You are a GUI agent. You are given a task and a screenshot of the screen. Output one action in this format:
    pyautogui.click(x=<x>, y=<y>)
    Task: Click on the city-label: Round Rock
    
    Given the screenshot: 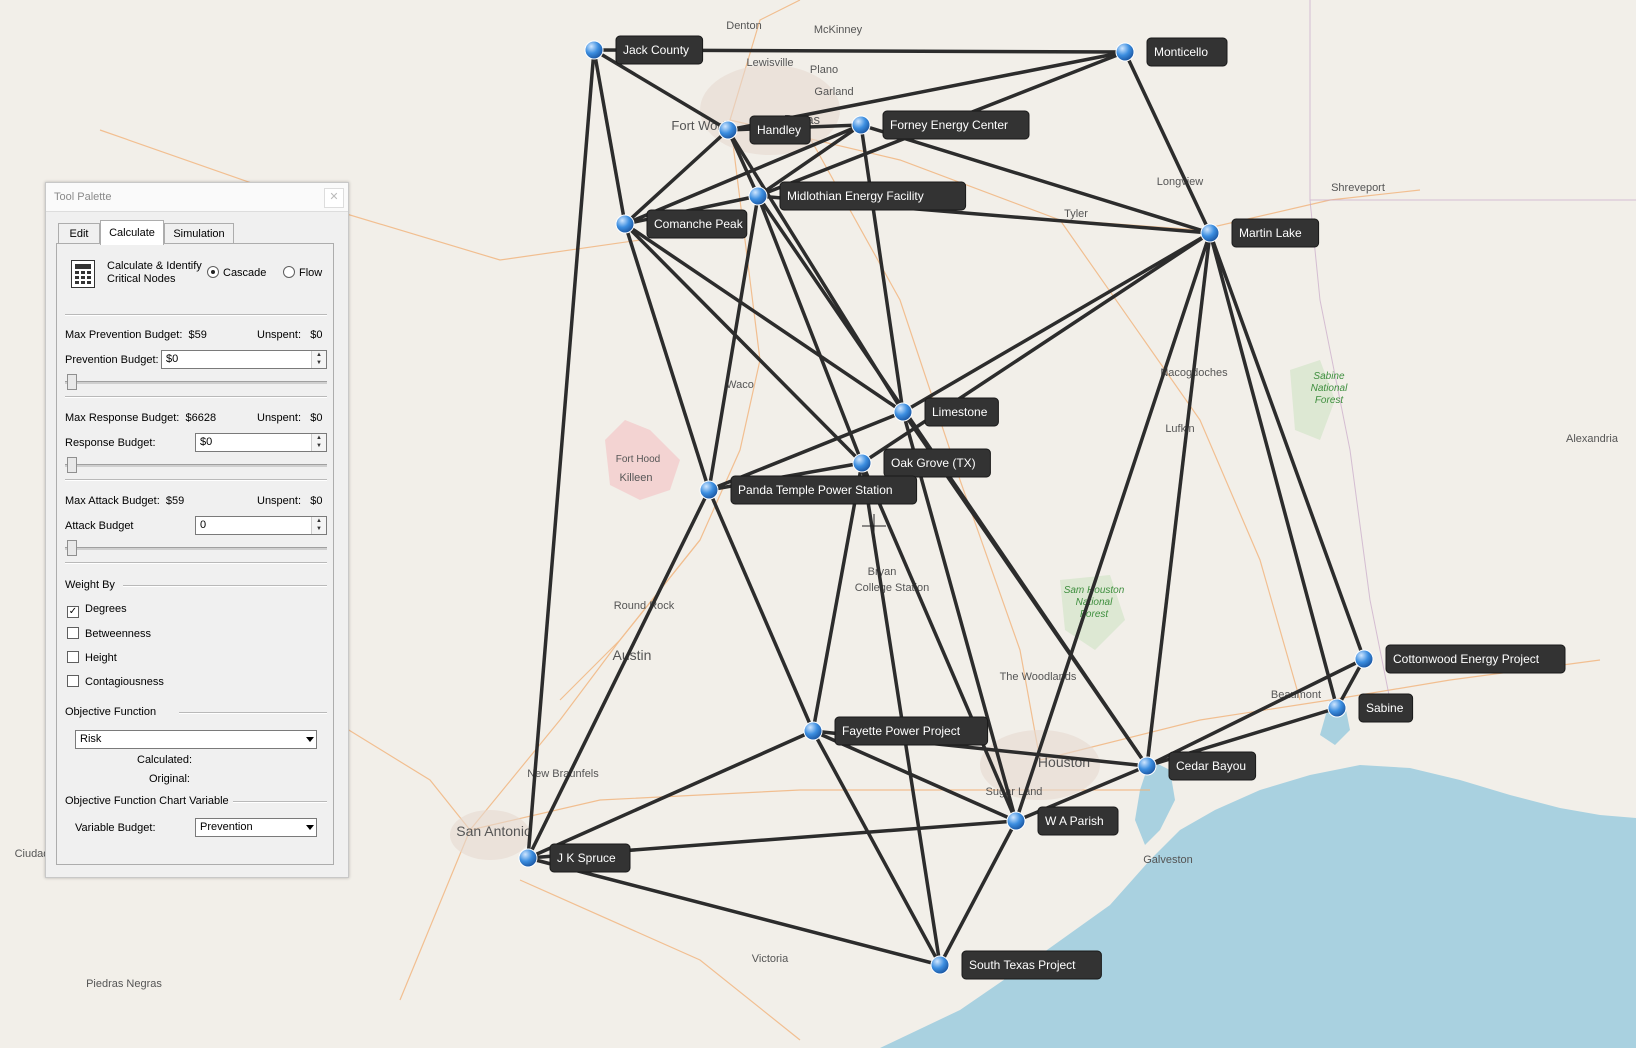 What is the action you would take?
    pyautogui.click(x=644, y=606)
    